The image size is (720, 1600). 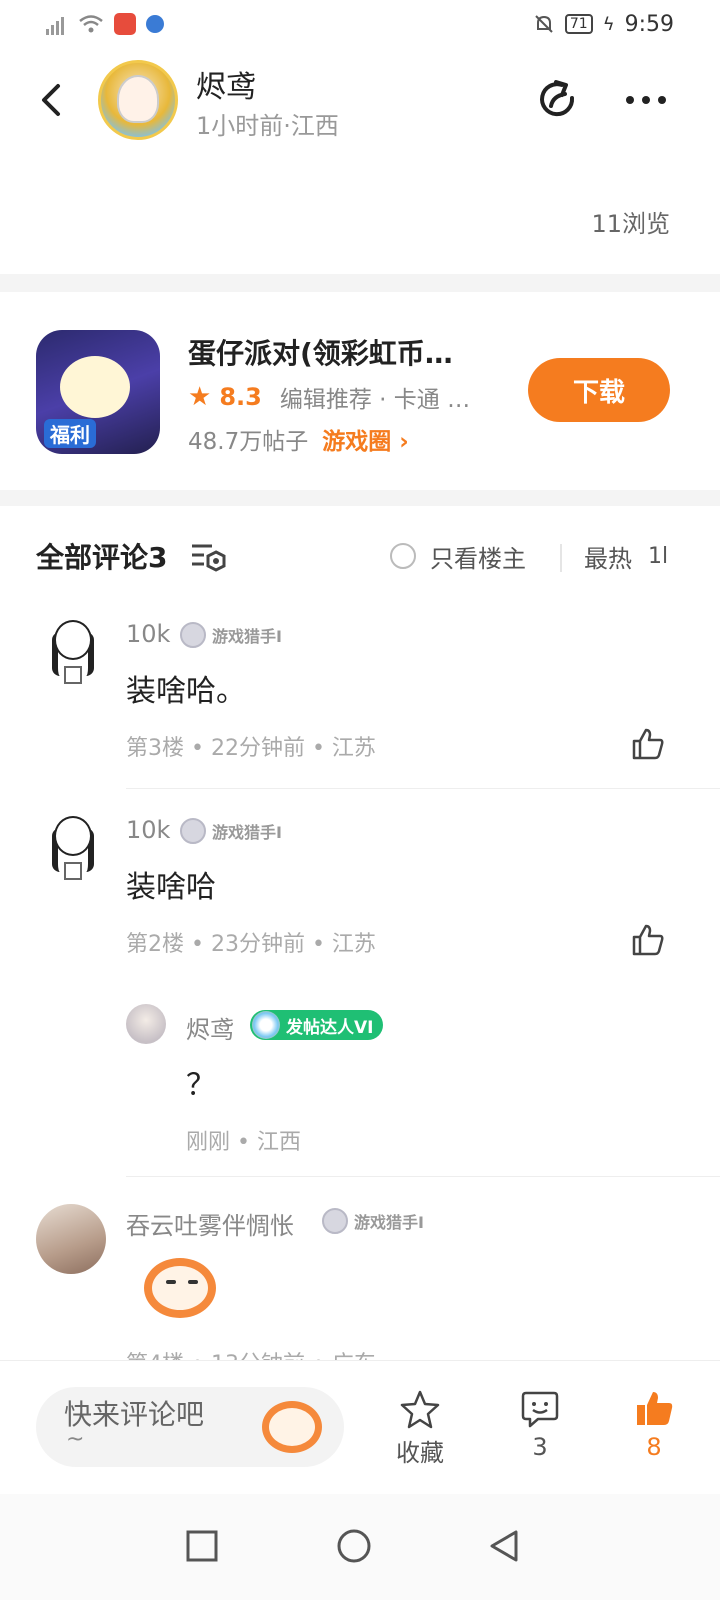 What do you see at coordinates (630, 224) in the screenshot?
I see `view-count: 11浏览` at bounding box center [630, 224].